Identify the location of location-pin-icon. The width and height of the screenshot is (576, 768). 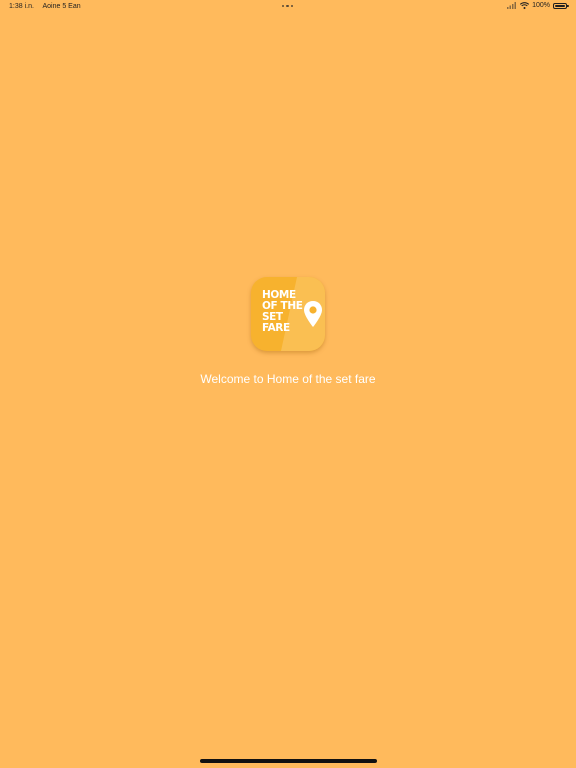
(313, 314).